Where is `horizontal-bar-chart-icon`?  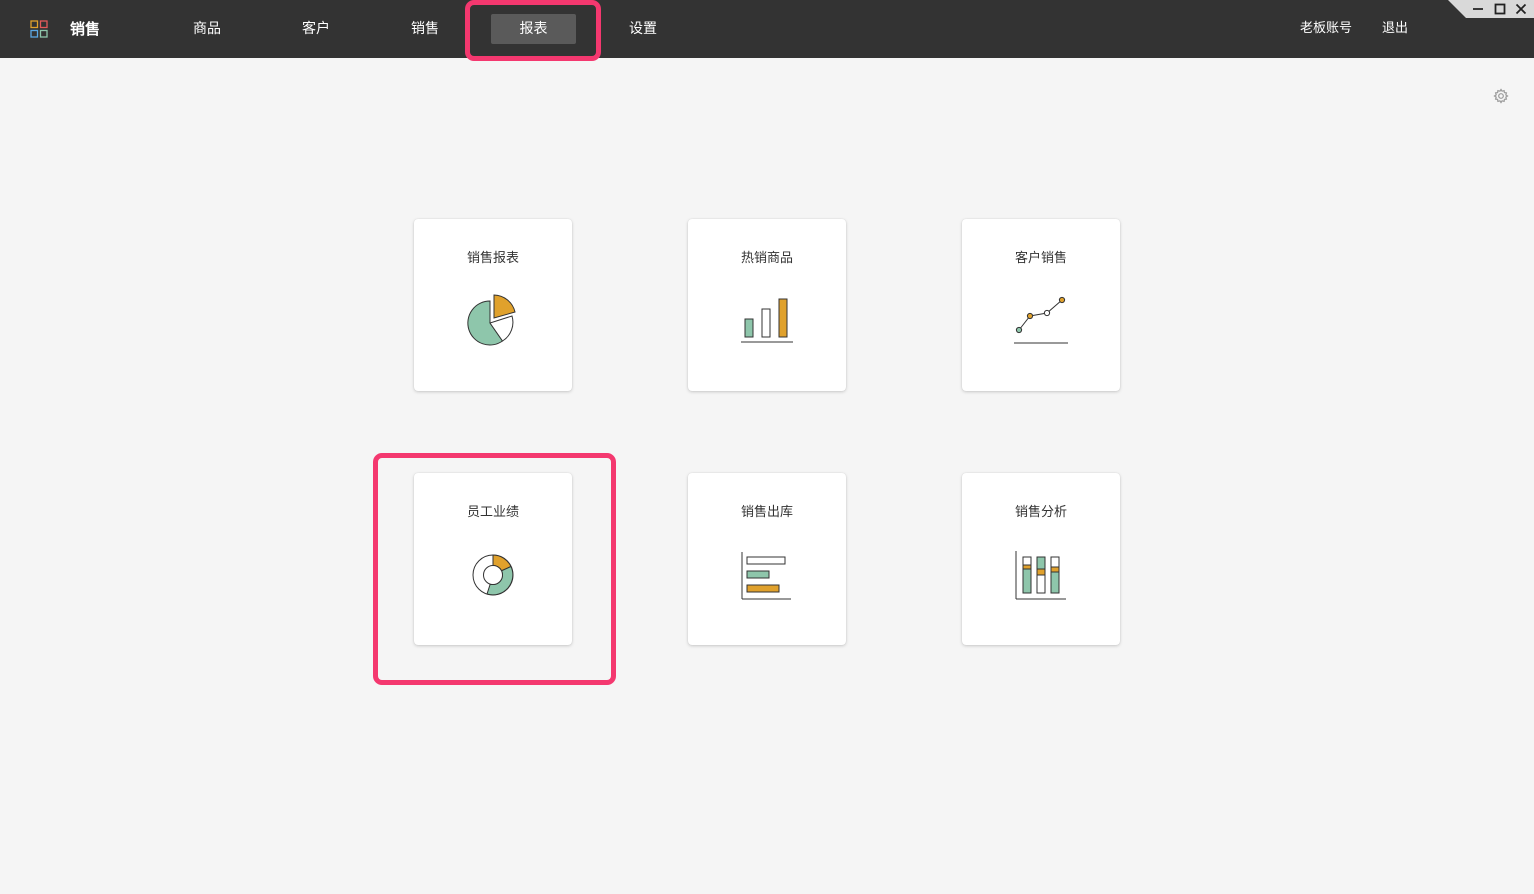 horizontal-bar-chart-icon is located at coordinates (766, 576).